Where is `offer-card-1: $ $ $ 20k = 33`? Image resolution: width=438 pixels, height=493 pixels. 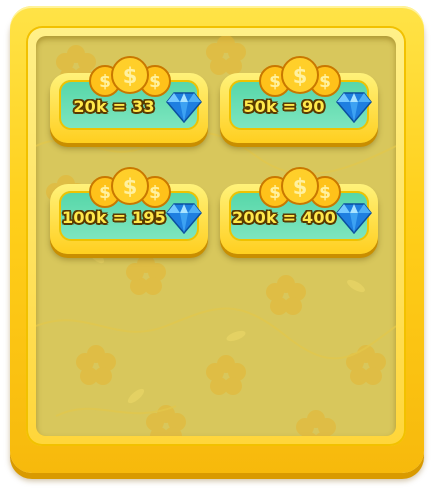
offer-card-1: $ $ $ 20k = 33 is located at coordinates (129, 99).